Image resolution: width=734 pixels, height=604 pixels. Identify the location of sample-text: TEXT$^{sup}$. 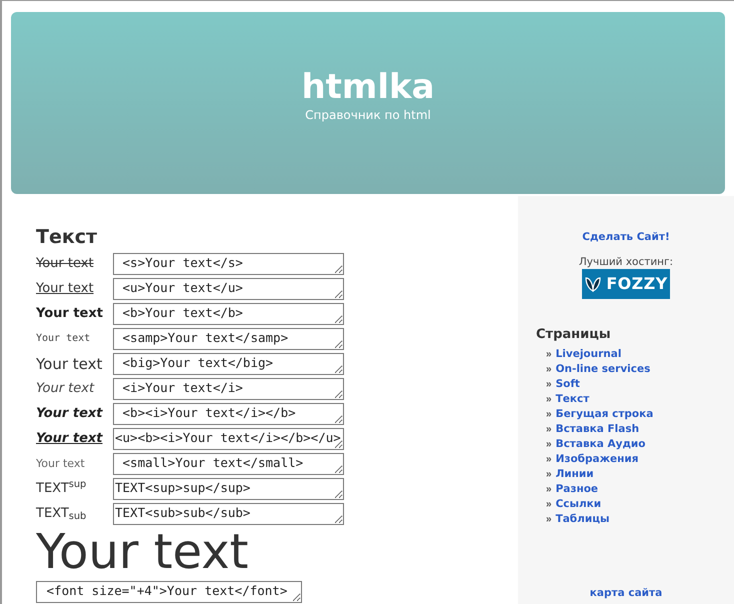
(62, 489).